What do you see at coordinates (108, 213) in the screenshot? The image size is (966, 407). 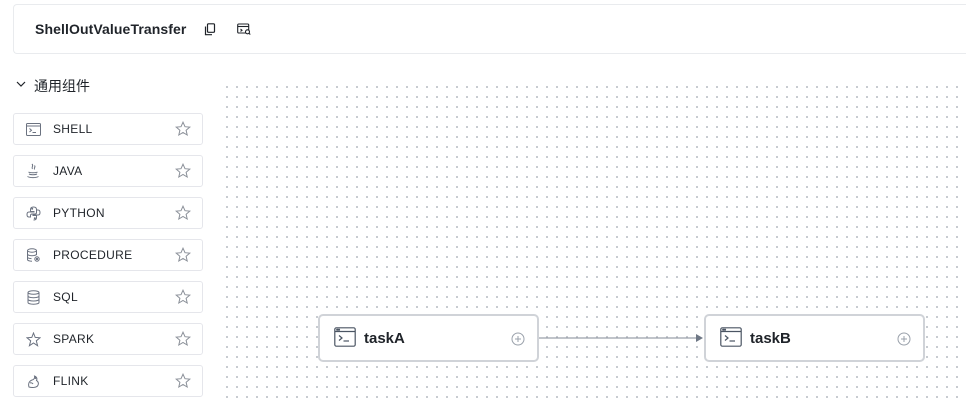 I see `palette-item-python: PYTHON` at bounding box center [108, 213].